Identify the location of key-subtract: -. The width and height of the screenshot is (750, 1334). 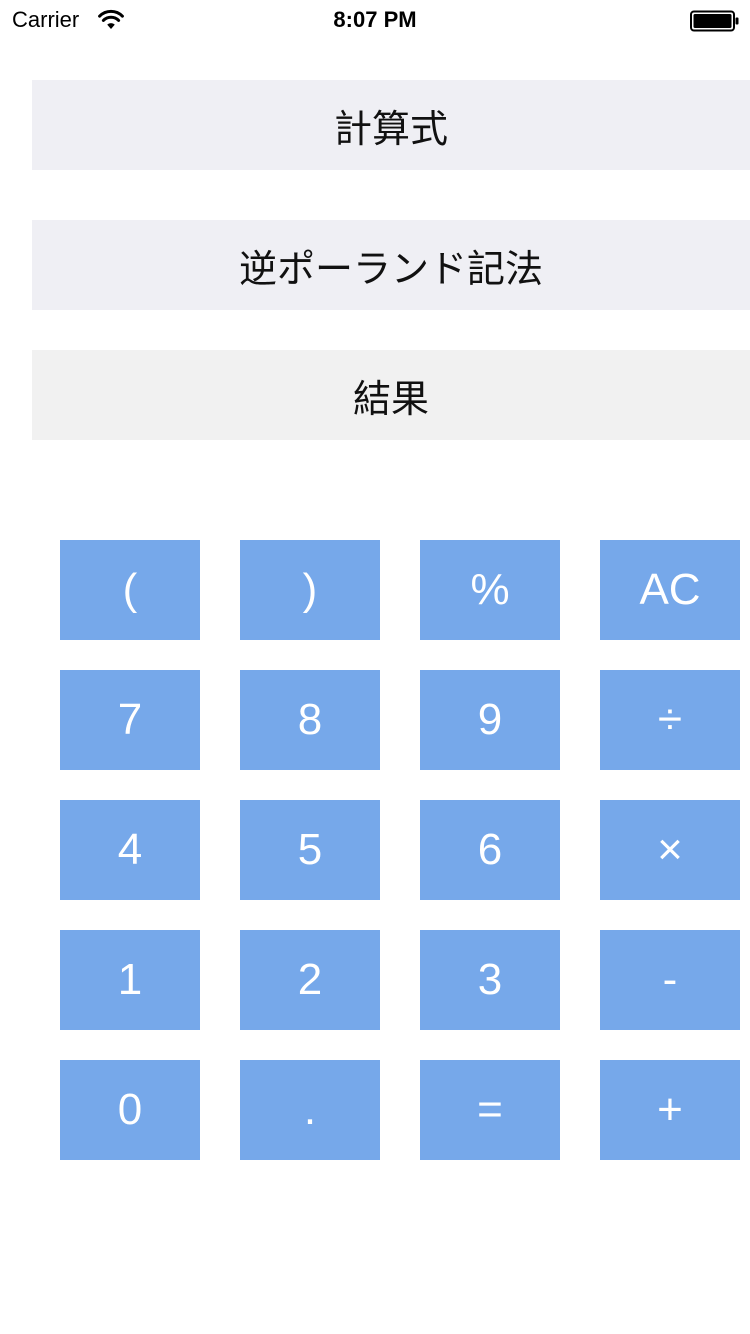
(670, 980).